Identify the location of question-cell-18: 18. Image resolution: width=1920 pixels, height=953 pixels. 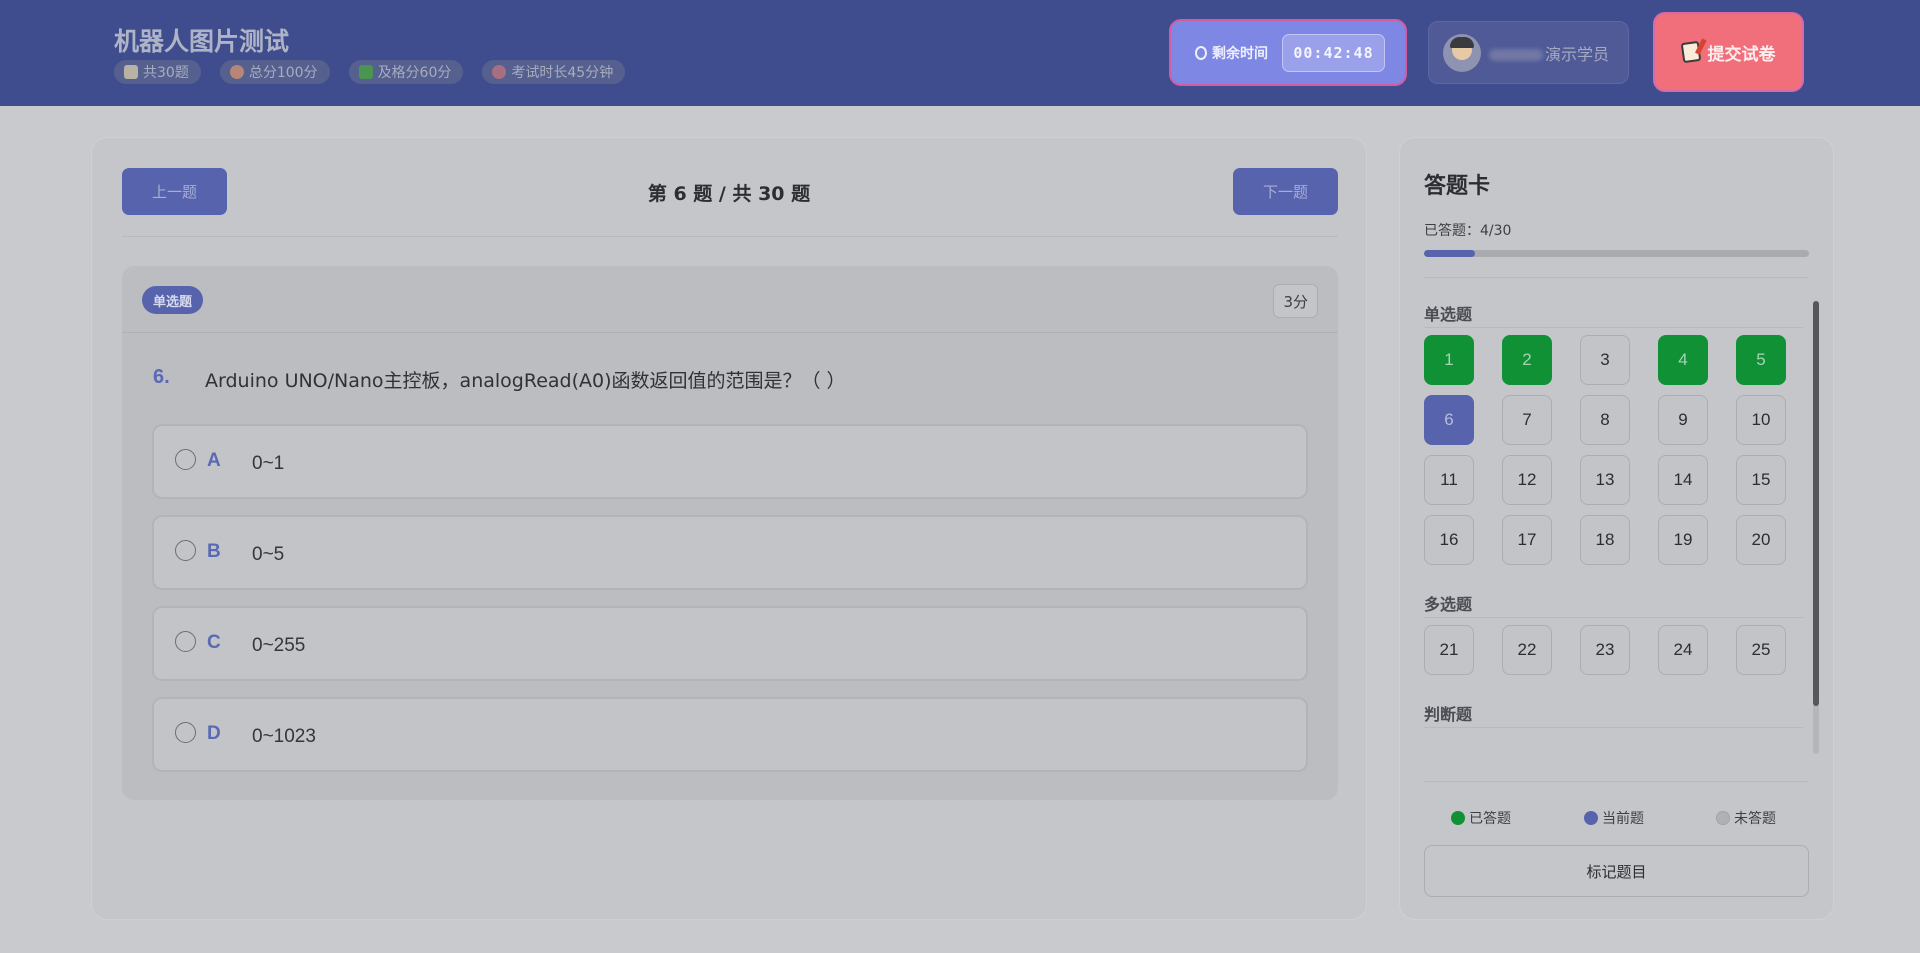
(1605, 540).